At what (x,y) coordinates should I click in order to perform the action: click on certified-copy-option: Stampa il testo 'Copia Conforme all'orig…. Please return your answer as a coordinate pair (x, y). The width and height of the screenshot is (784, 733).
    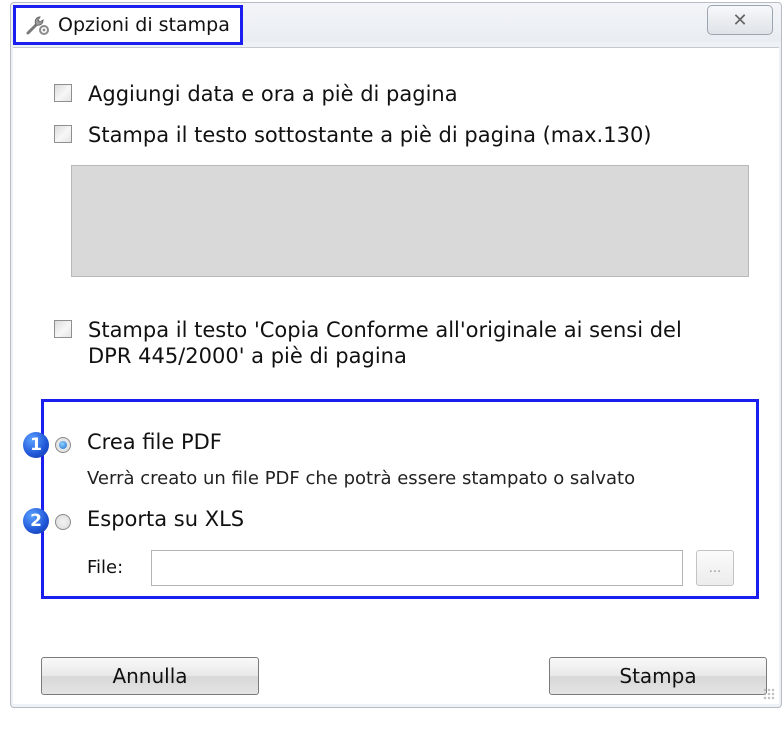
    Looking at the image, I should click on (368, 343).